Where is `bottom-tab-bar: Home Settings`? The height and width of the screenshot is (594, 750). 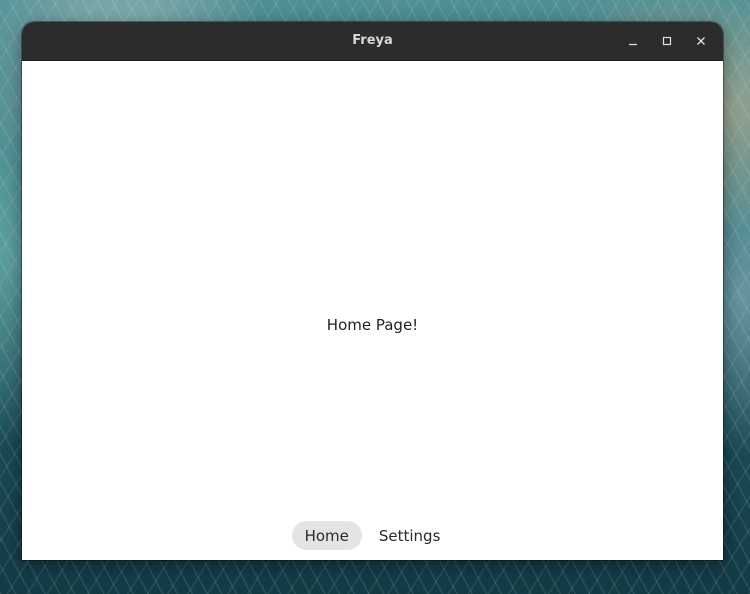
bottom-tab-bar: Home Settings is located at coordinates (372, 535).